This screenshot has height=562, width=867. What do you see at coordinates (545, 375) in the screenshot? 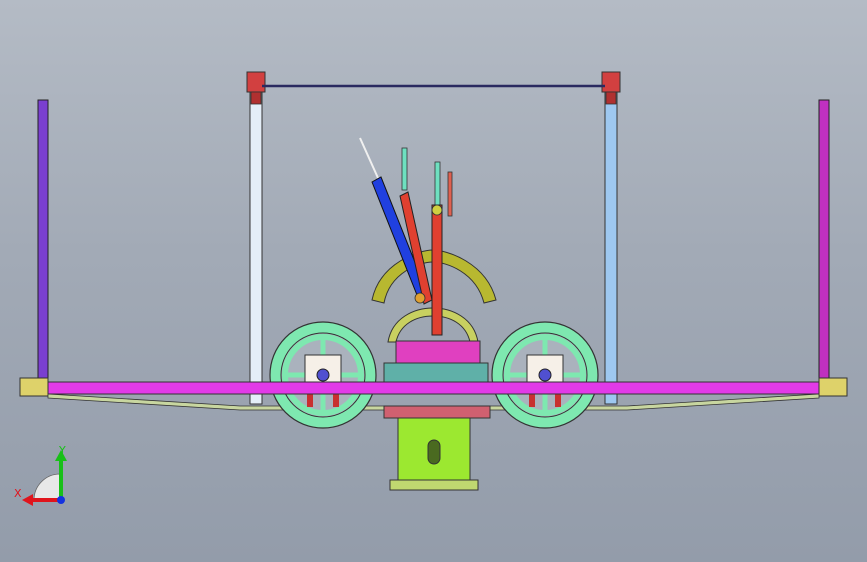
I see `right-wheel` at bounding box center [545, 375].